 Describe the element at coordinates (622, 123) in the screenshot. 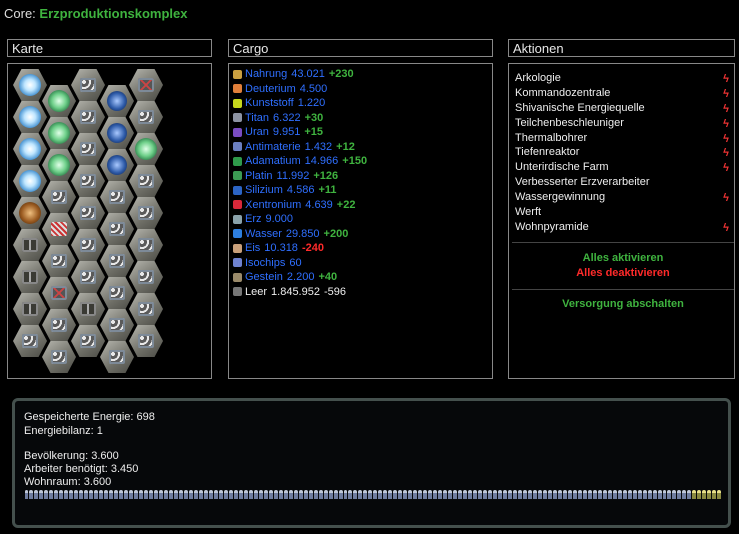

I see `action-item: Teilchenbeschleuniger ϟ` at that location.